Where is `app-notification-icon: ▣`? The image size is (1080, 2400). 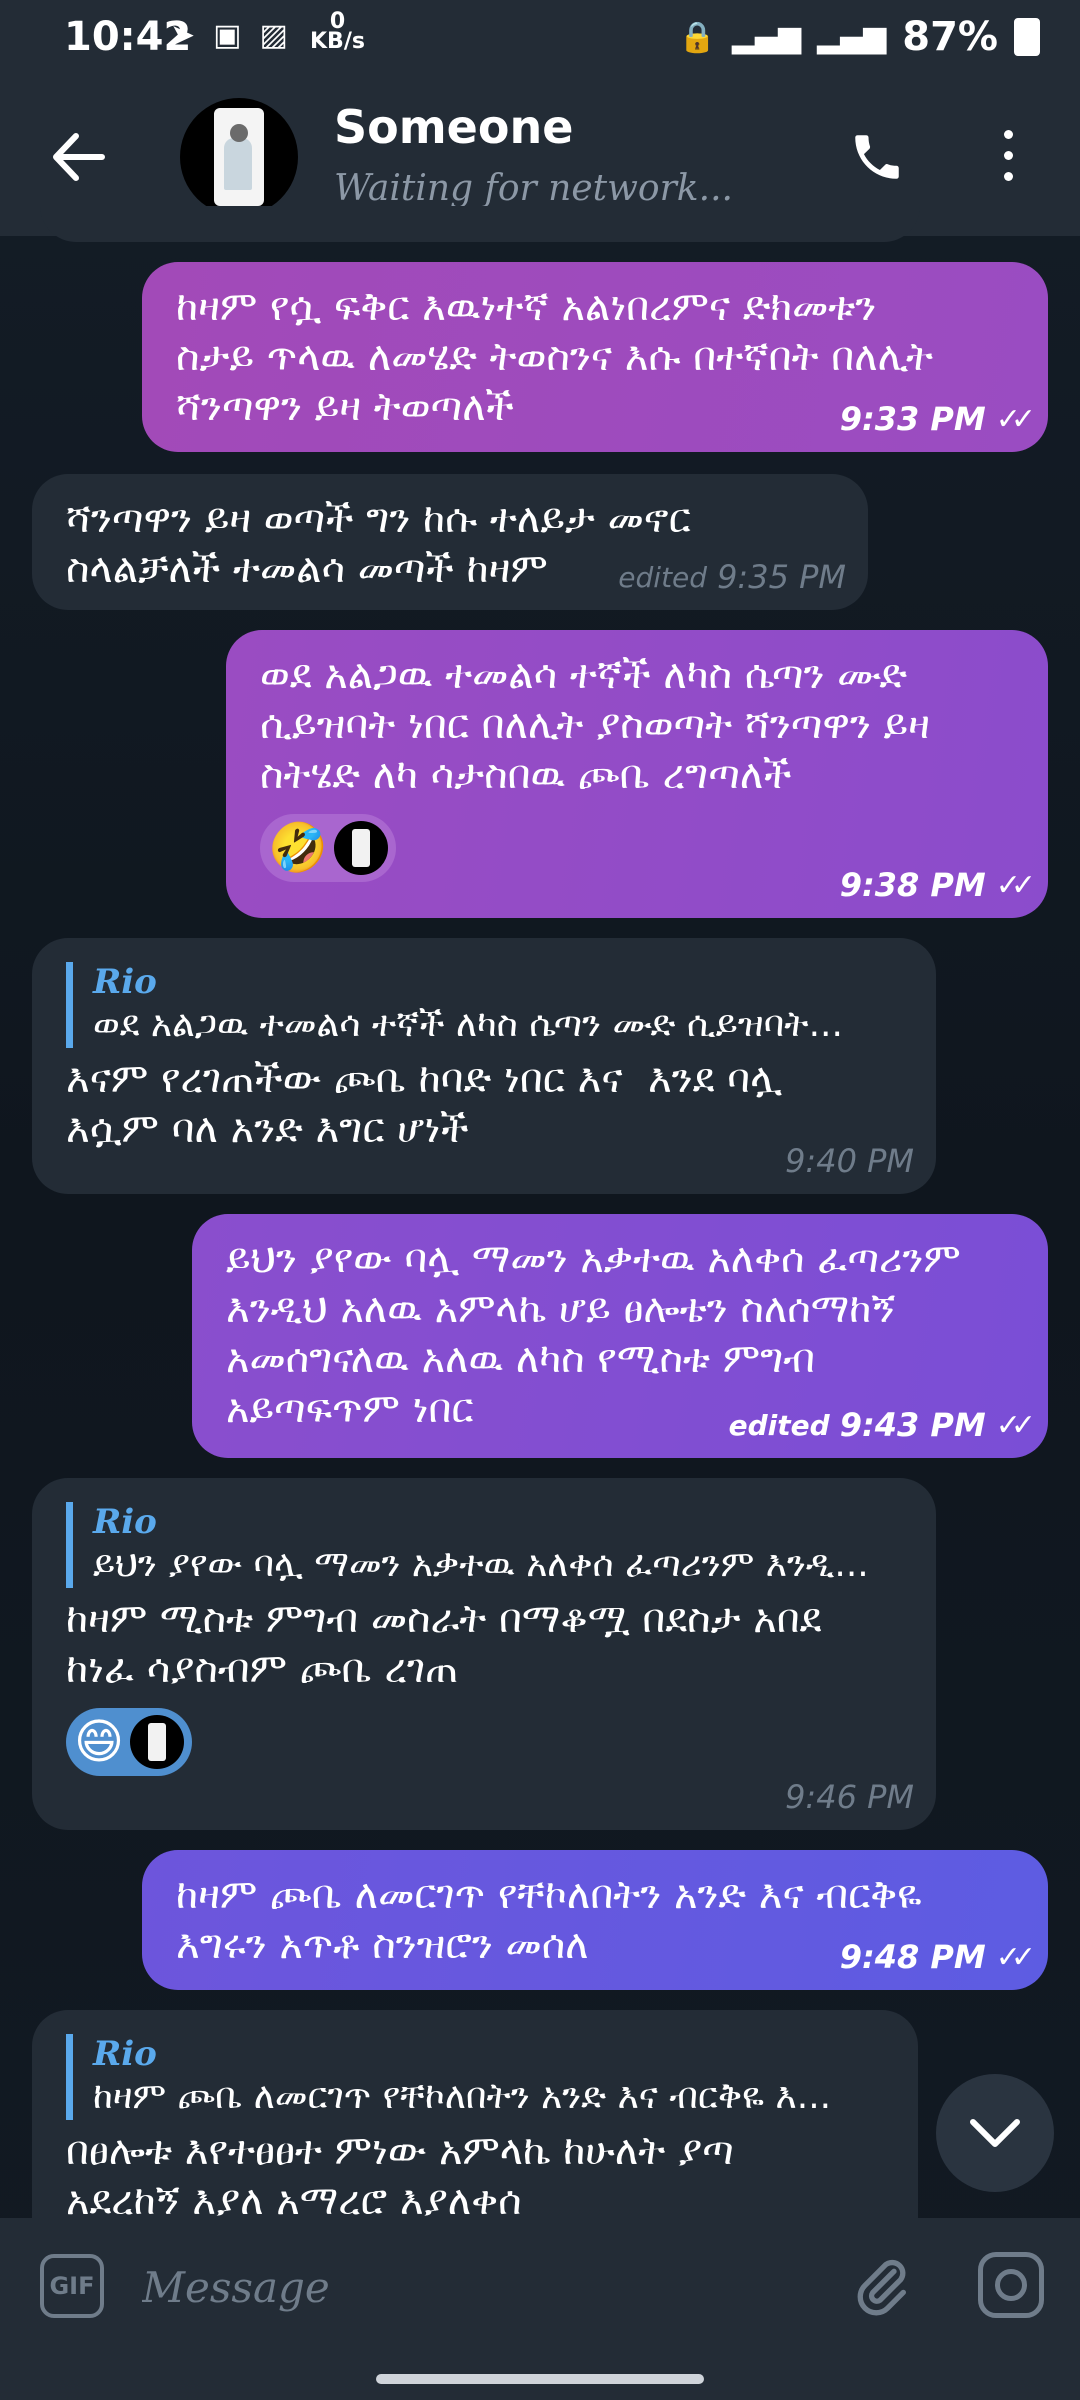 app-notification-icon: ▣ is located at coordinates (227, 35).